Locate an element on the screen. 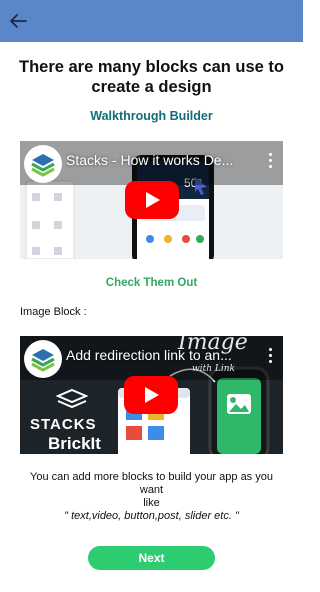  next-button: Next is located at coordinates (151, 558).